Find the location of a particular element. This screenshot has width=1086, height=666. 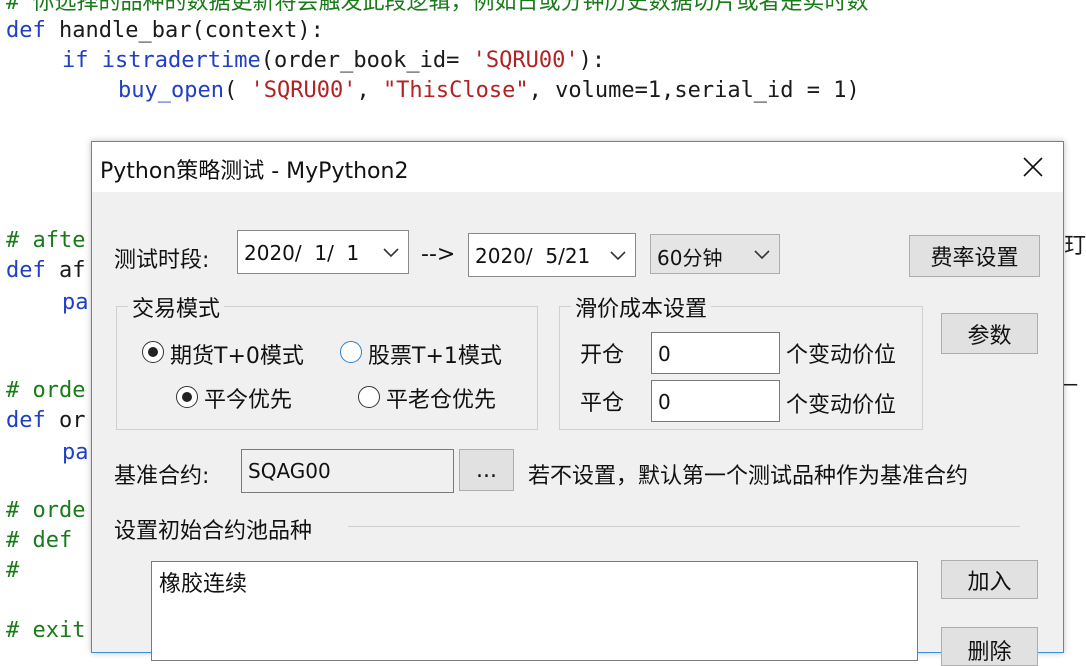

end-date-value: 2020/ 5/21 is located at coordinates (533, 256).